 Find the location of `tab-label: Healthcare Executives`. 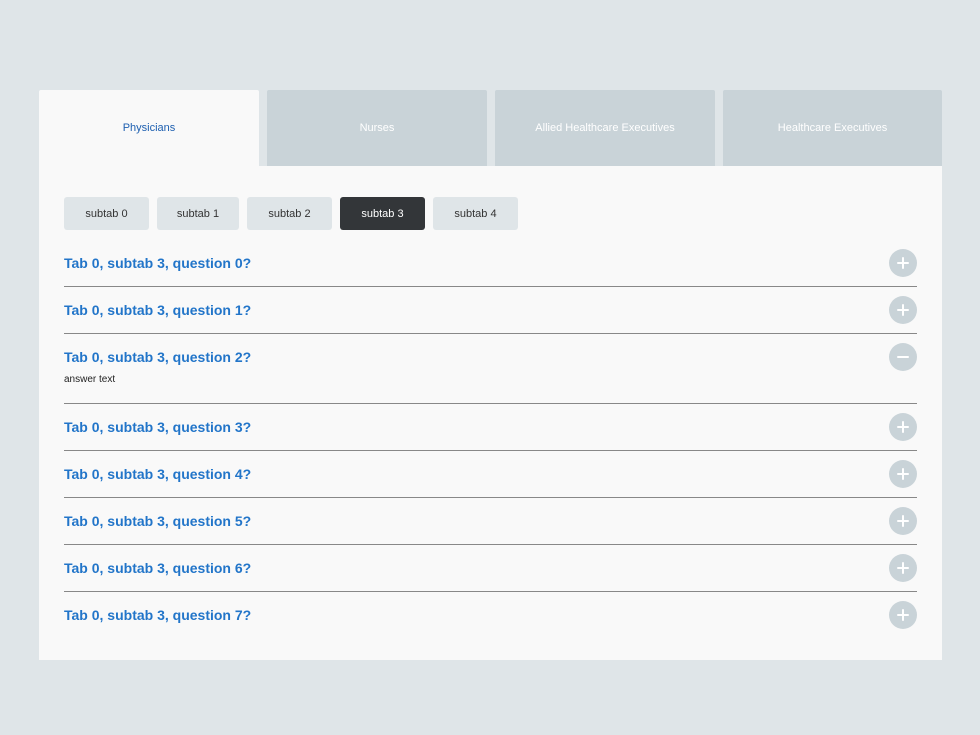

tab-label: Healthcare Executives is located at coordinates (832, 128).